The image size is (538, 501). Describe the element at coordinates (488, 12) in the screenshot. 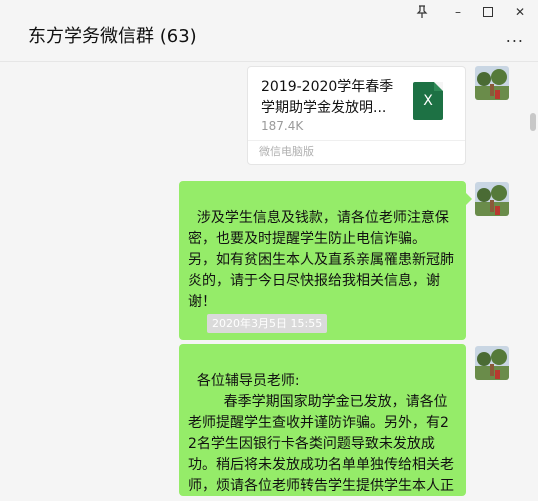

I see `maximize-button` at that location.